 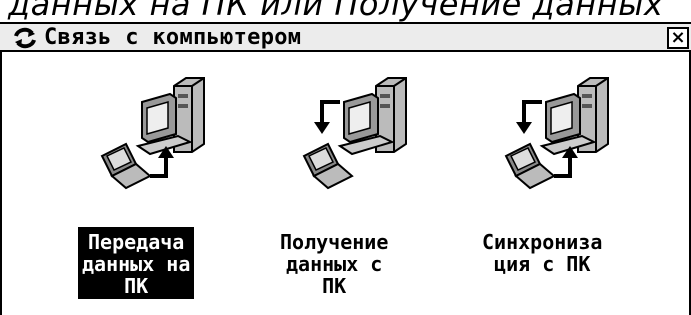 I want to click on receive-from-pc-label: Получение данных с ПК, so click(x=334, y=264).